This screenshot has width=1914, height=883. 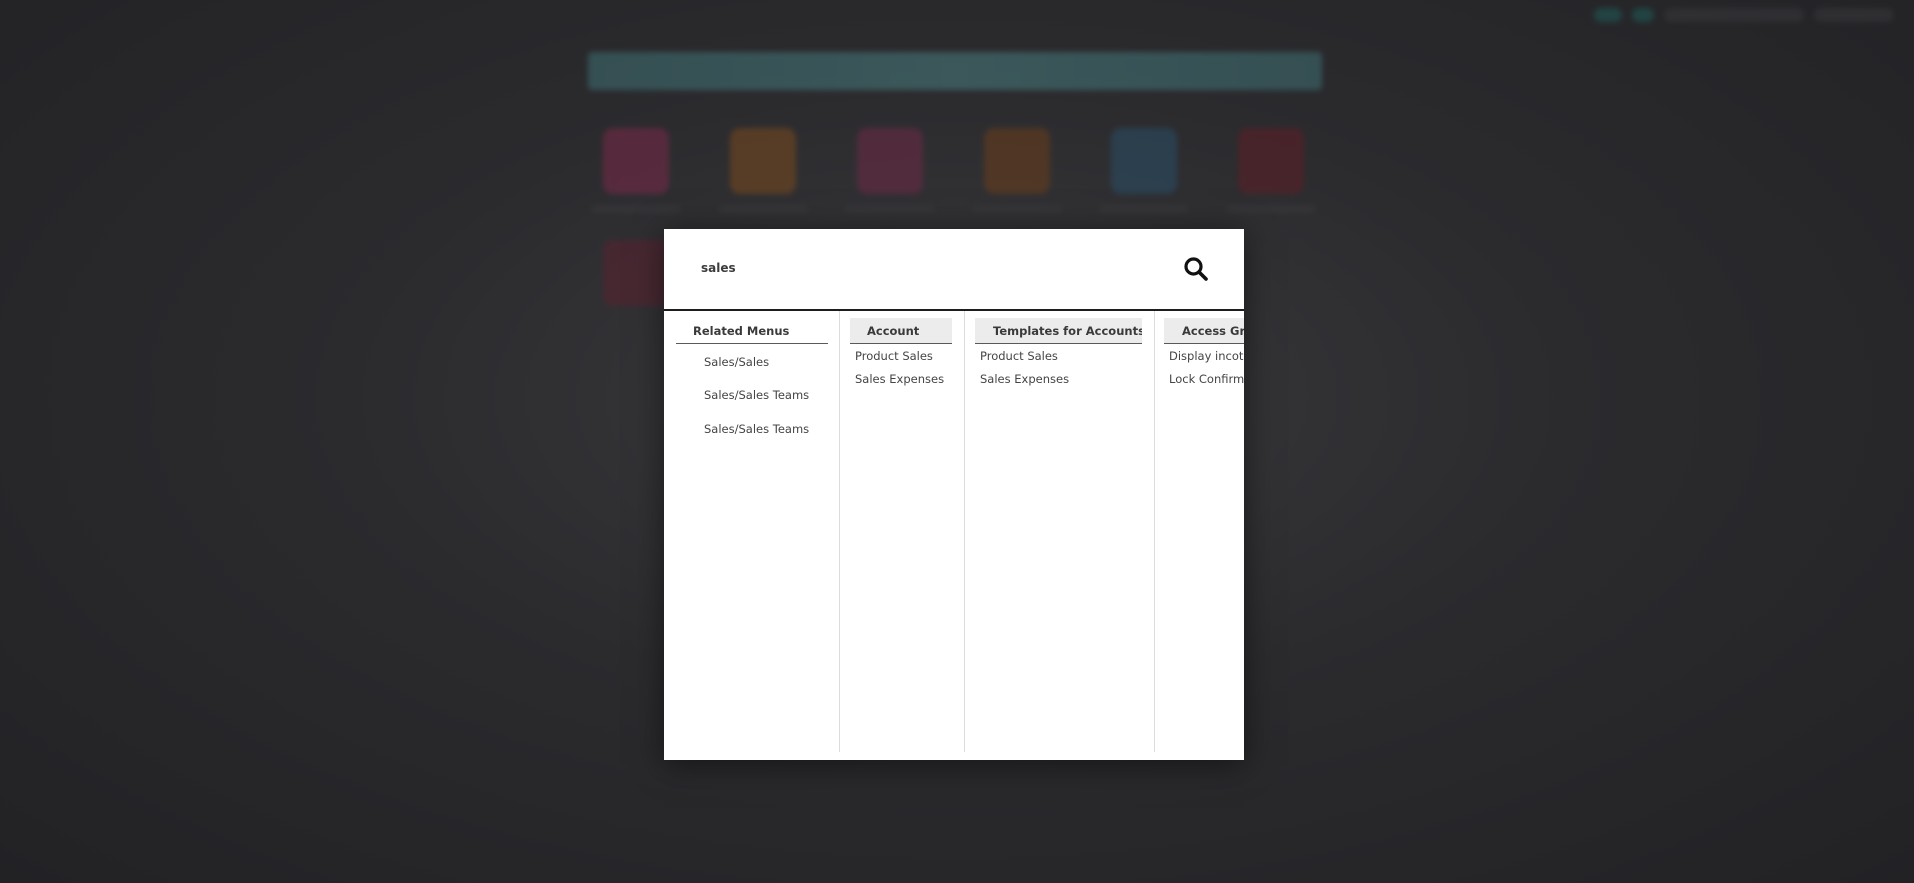 I want to click on access-group-result-item: Lock Confirme, so click(x=1206, y=379).